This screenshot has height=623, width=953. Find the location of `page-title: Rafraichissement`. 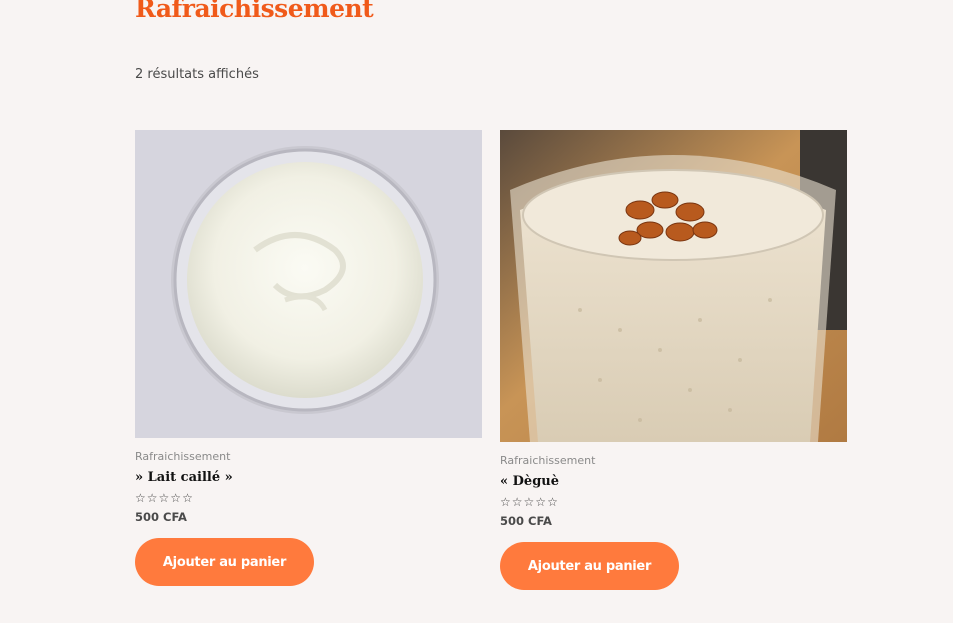

page-title: Rafraichissement is located at coordinates (254, 11).